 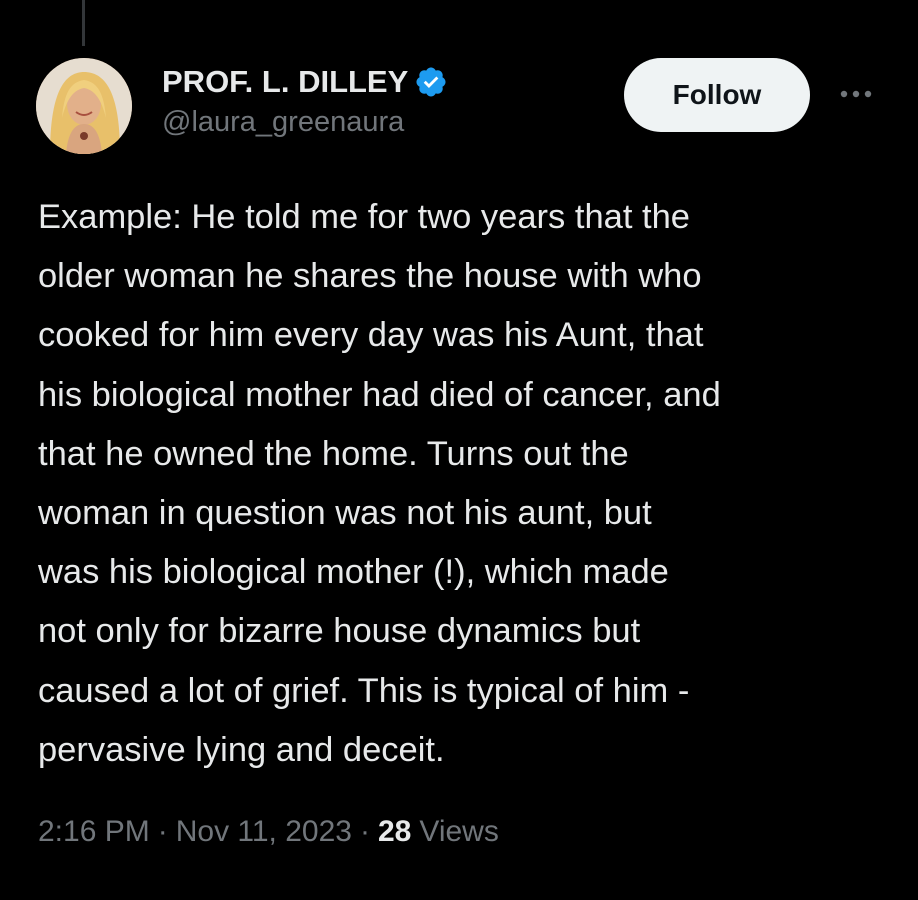 What do you see at coordinates (459, 831) in the screenshot?
I see `views-label: Views` at bounding box center [459, 831].